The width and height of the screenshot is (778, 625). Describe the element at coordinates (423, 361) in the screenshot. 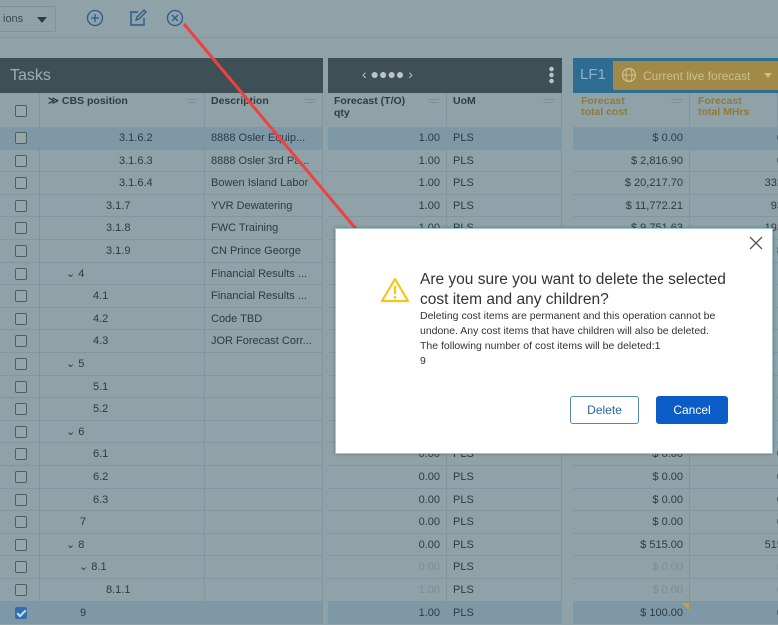

I see `dialog-count-value: 9` at that location.